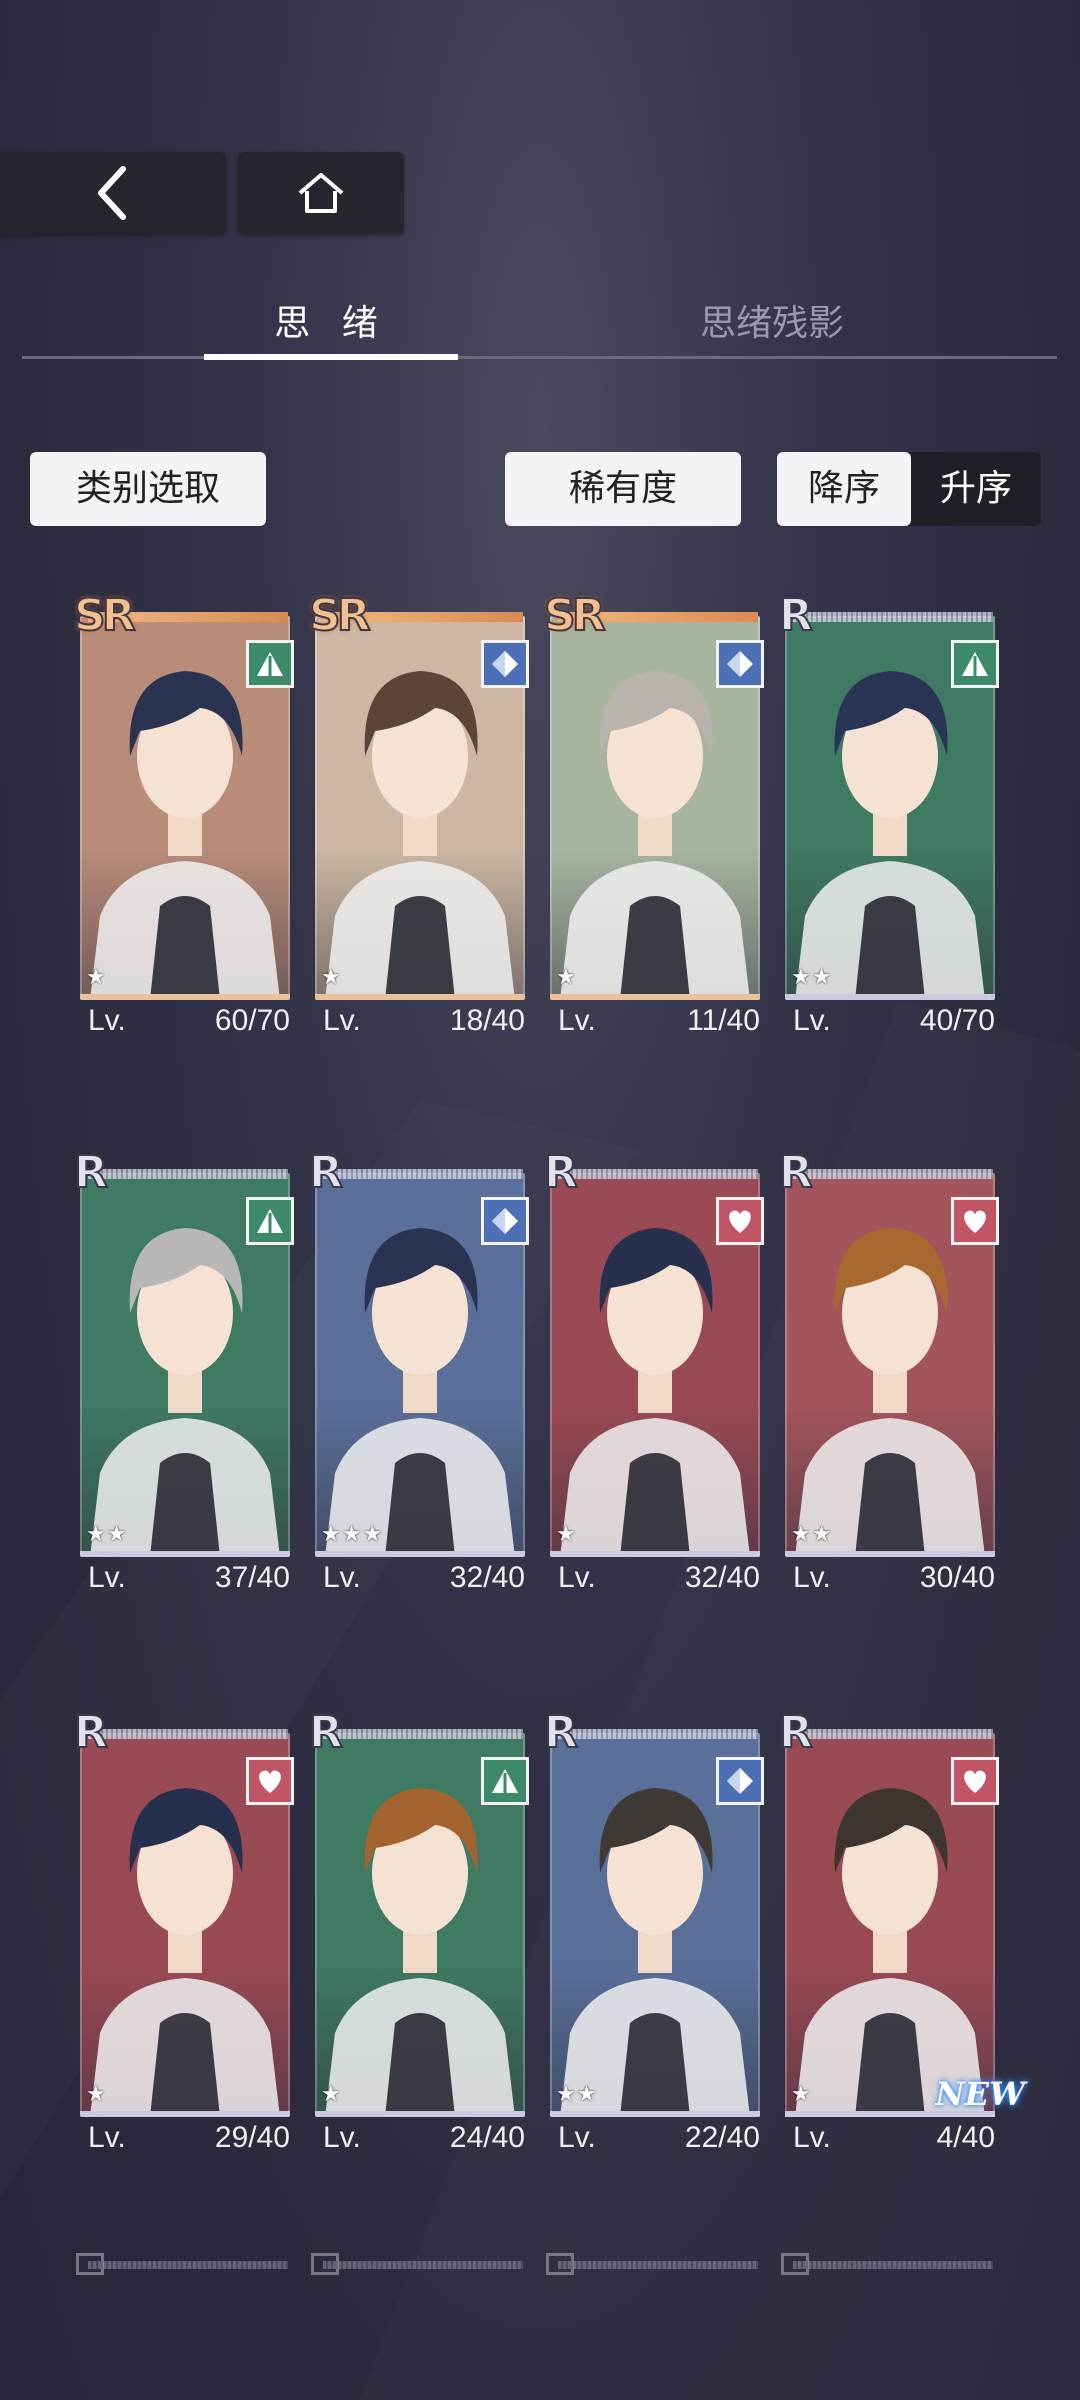 Image resolution: width=1080 pixels, height=2400 pixels. What do you see at coordinates (189, 2141) in the screenshot?
I see `level-row: Lv. 29/40` at bounding box center [189, 2141].